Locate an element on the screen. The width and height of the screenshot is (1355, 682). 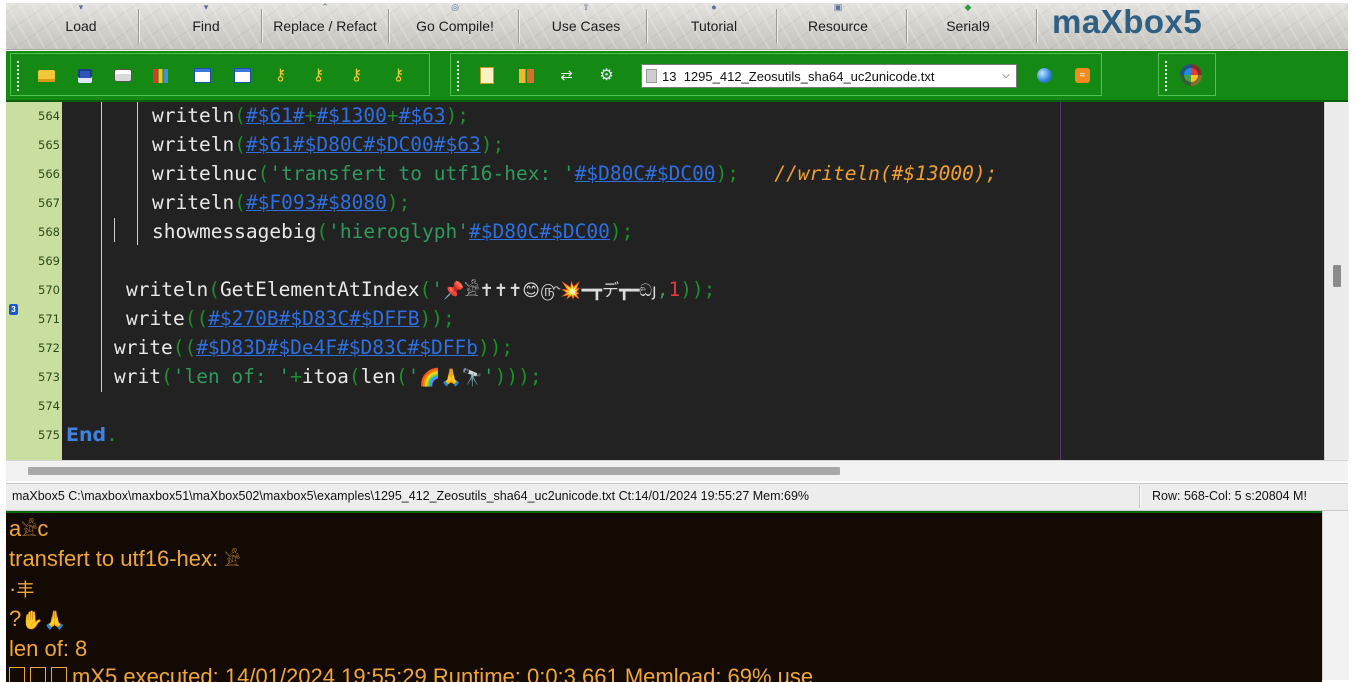
resource-button: ▣ Resource is located at coordinates (838, 26).